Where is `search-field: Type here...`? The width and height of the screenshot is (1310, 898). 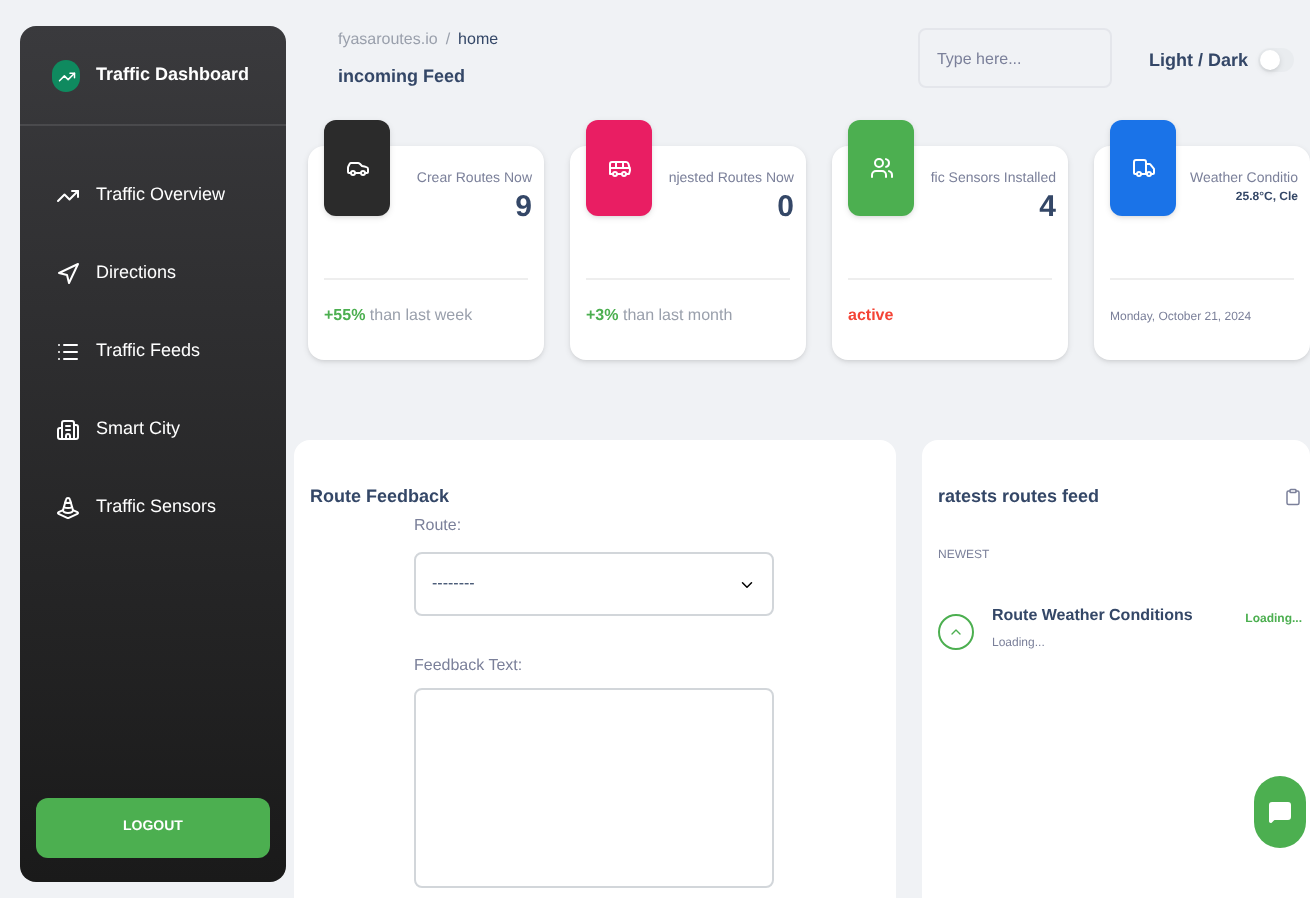 search-field: Type here... is located at coordinates (1015, 58).